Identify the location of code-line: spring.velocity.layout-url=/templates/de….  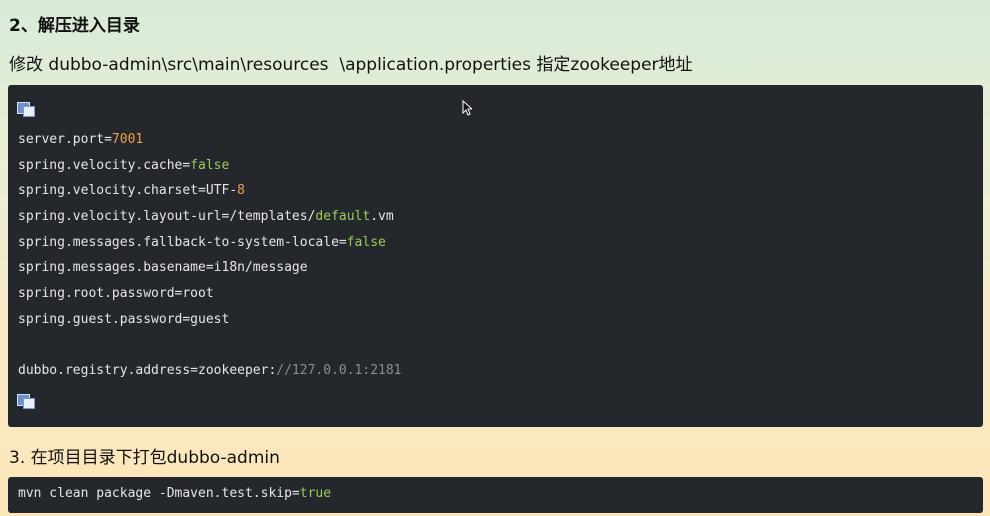
(210, 221).